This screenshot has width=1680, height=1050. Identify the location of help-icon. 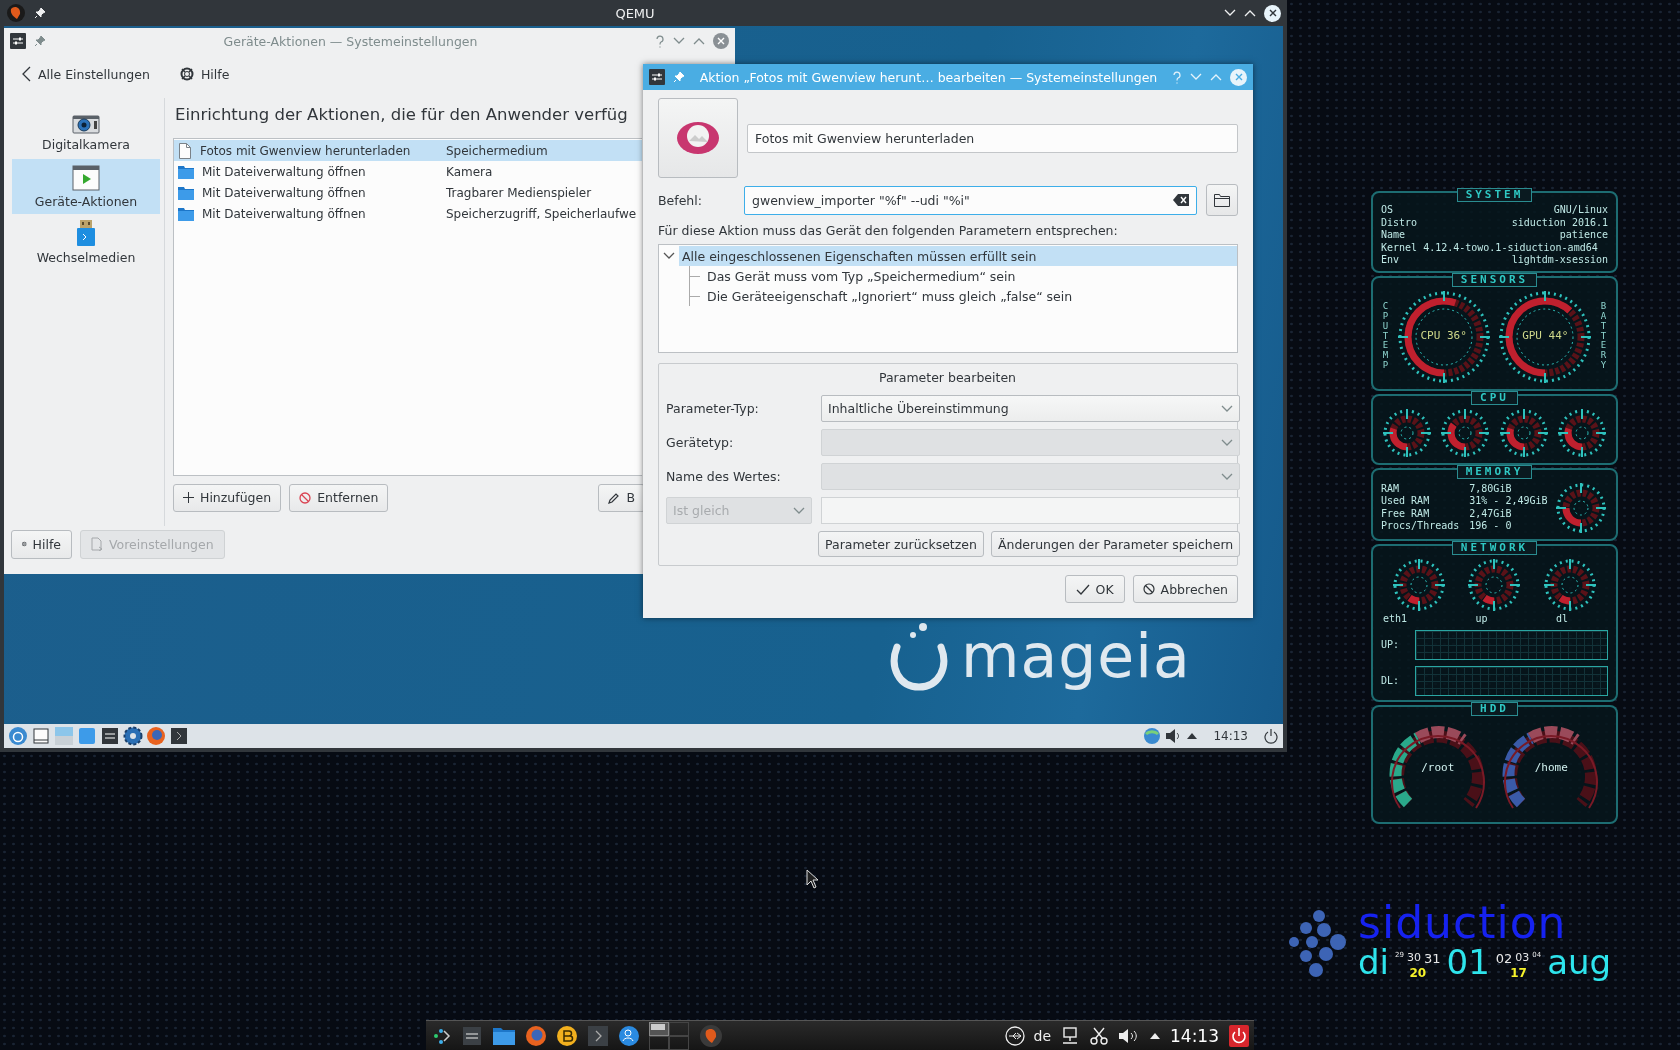
(660, 41).